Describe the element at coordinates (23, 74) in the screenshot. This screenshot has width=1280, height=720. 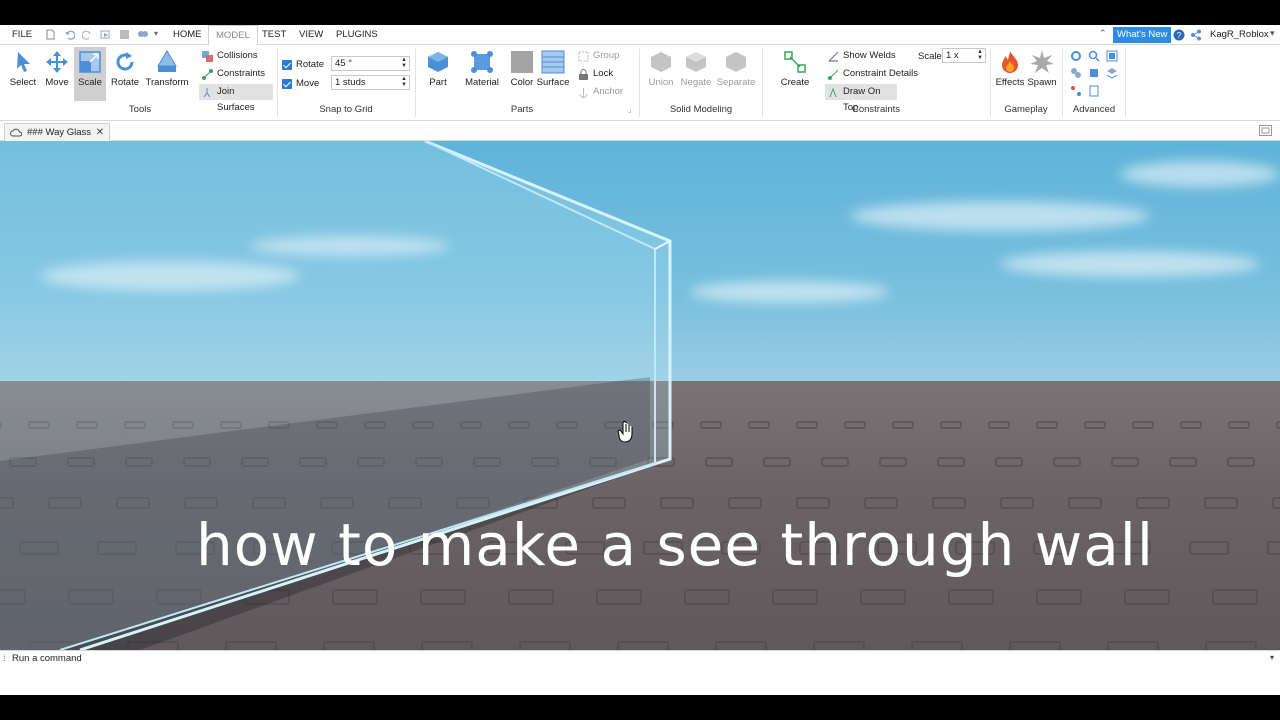
I see `select-tool-button: Select` at that location.